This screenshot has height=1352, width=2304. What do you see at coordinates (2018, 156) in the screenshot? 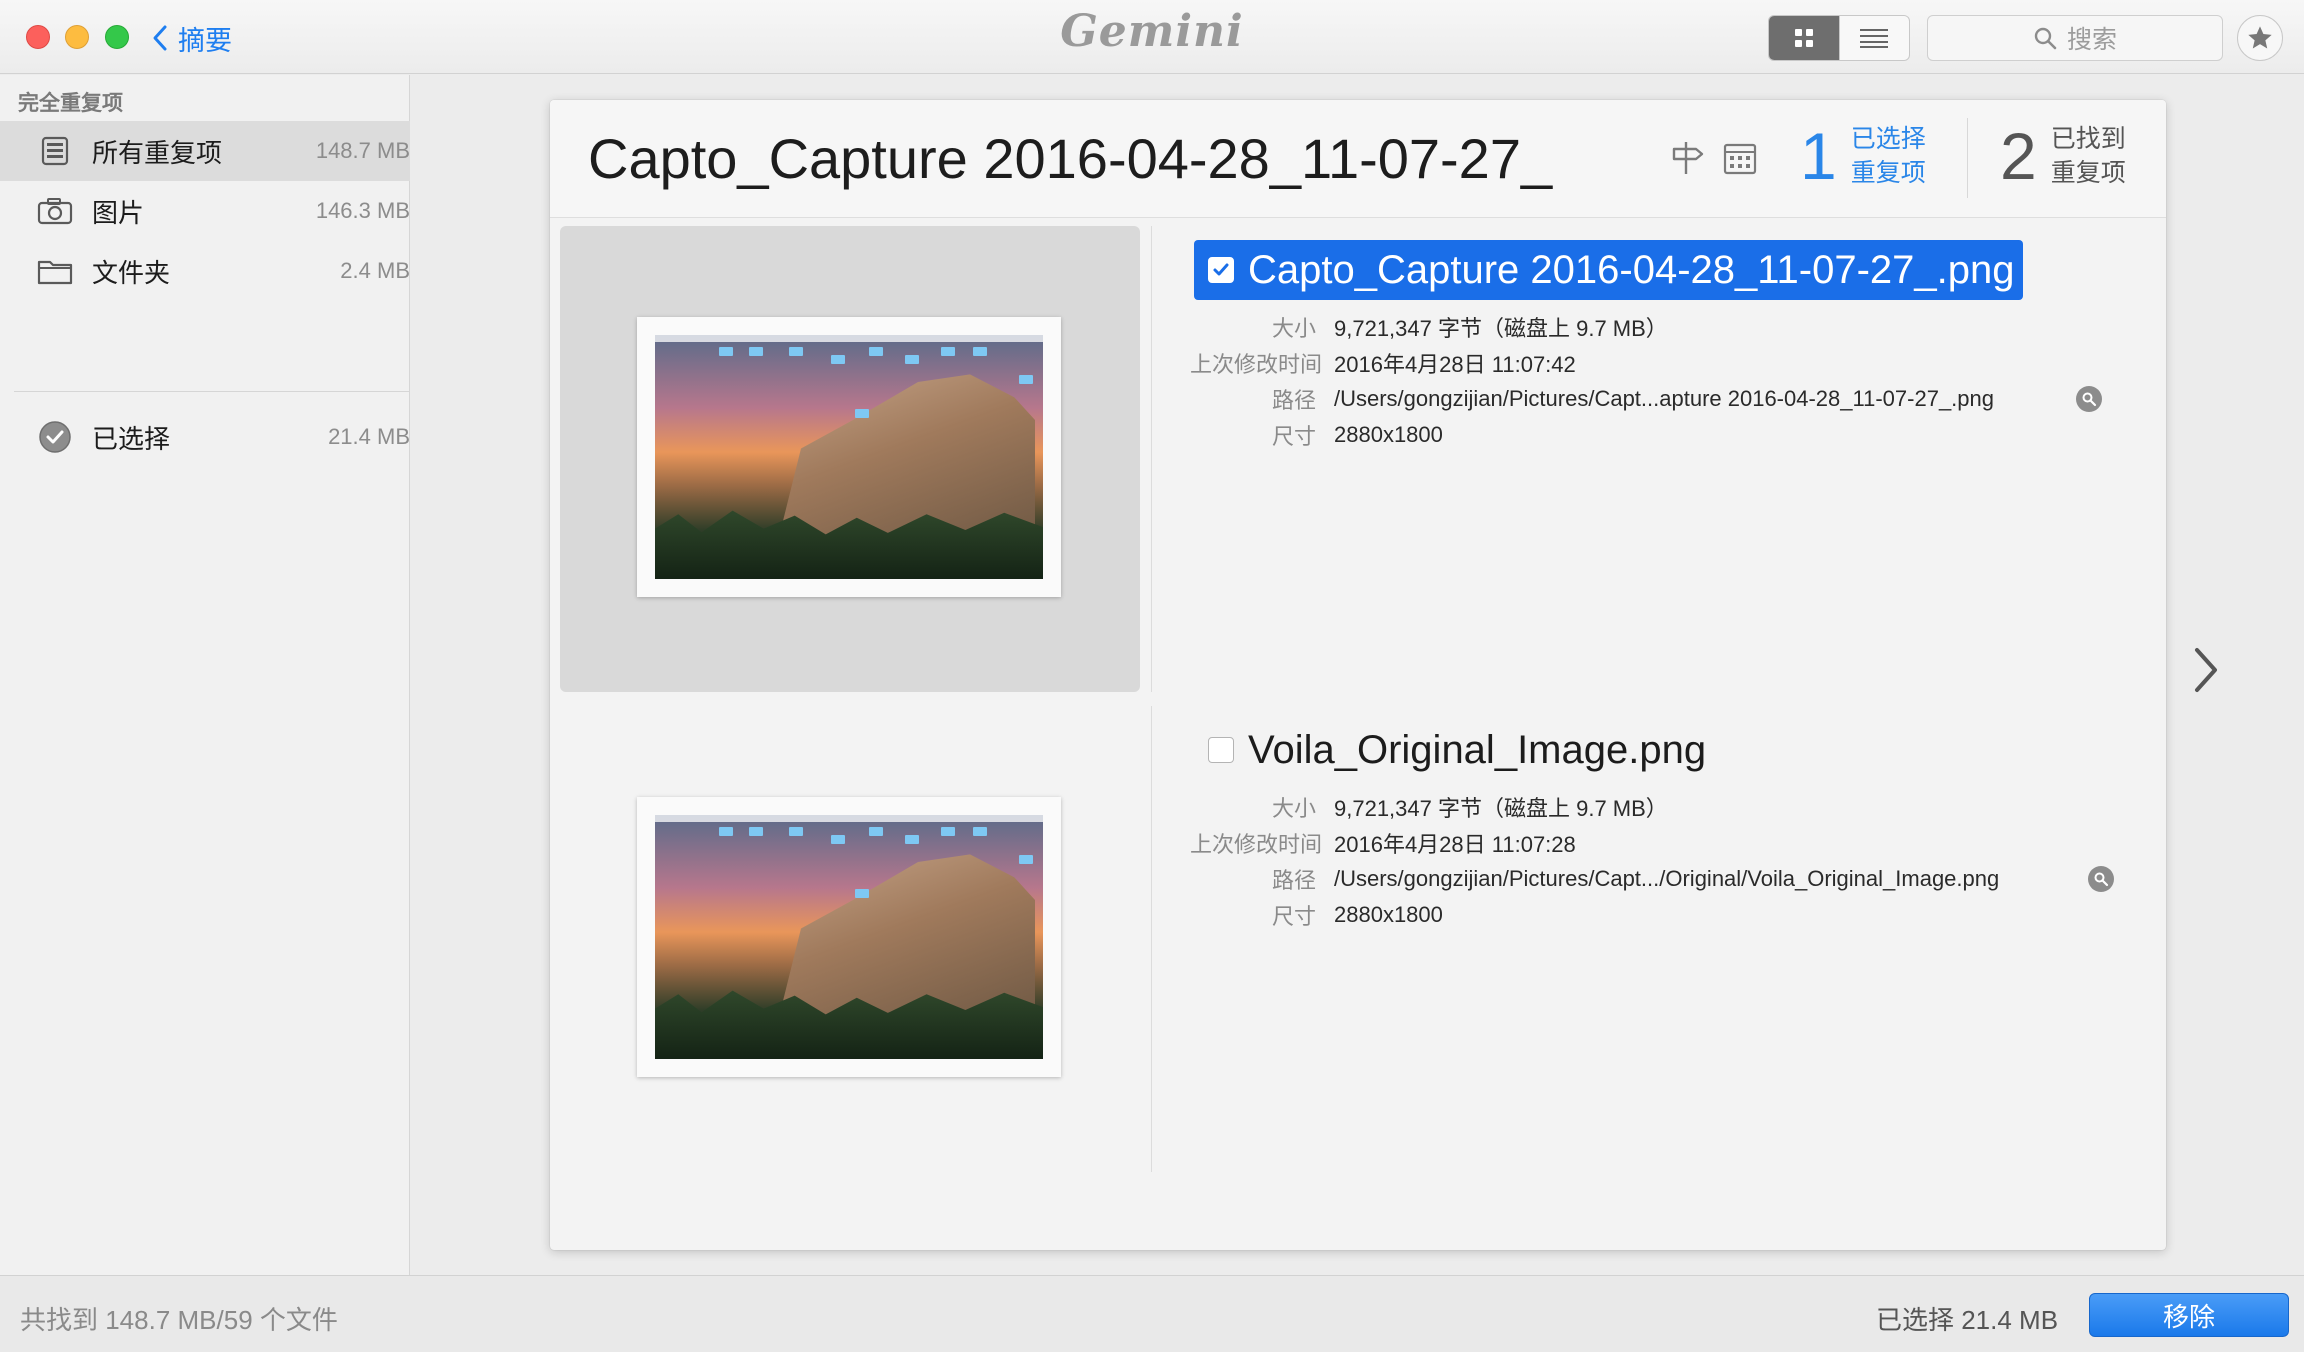
I see `found-count-number: 2` at bounding box center [2018, 156].